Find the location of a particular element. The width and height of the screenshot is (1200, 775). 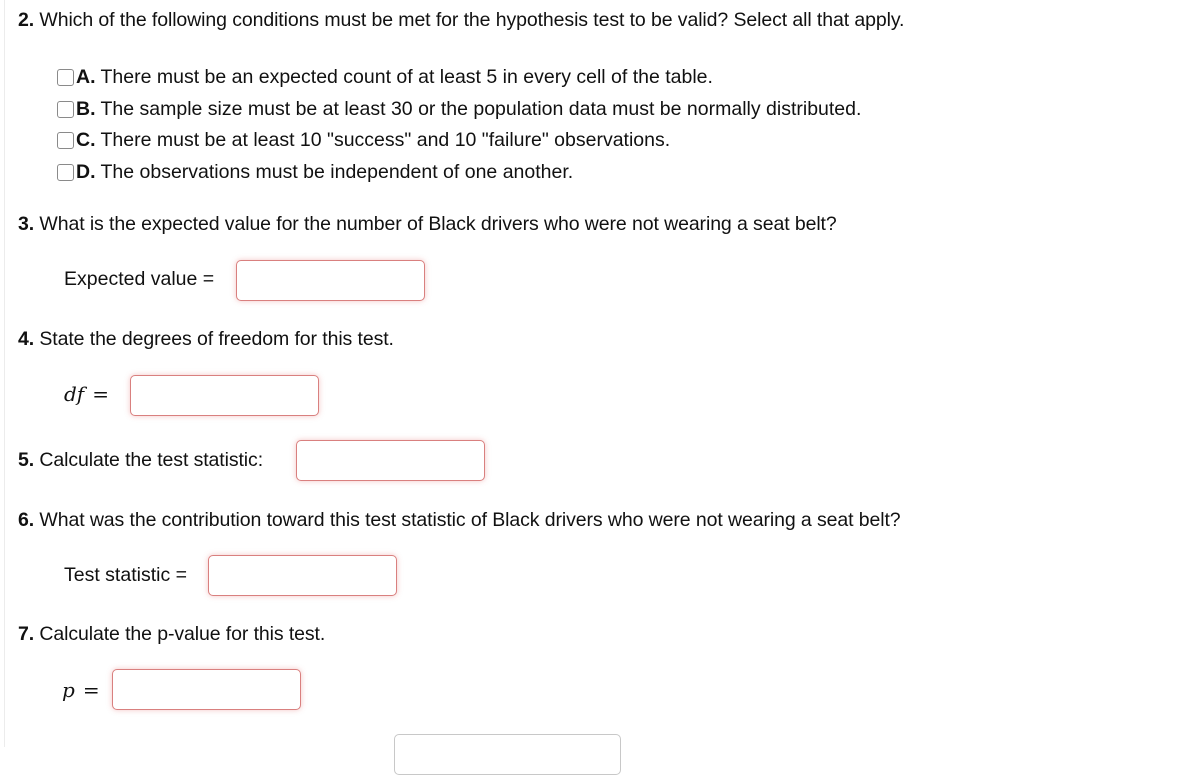

contribution-input is located at coordinates (302, 575).